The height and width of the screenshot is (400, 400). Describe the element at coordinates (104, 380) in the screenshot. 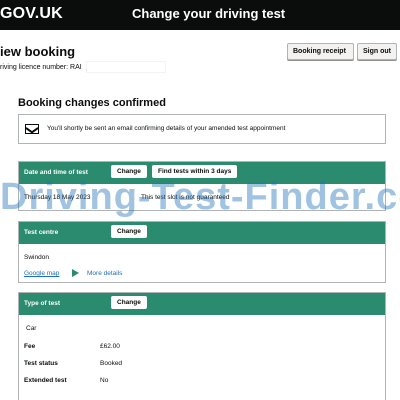

I see `extended-test-value: No` at that location.